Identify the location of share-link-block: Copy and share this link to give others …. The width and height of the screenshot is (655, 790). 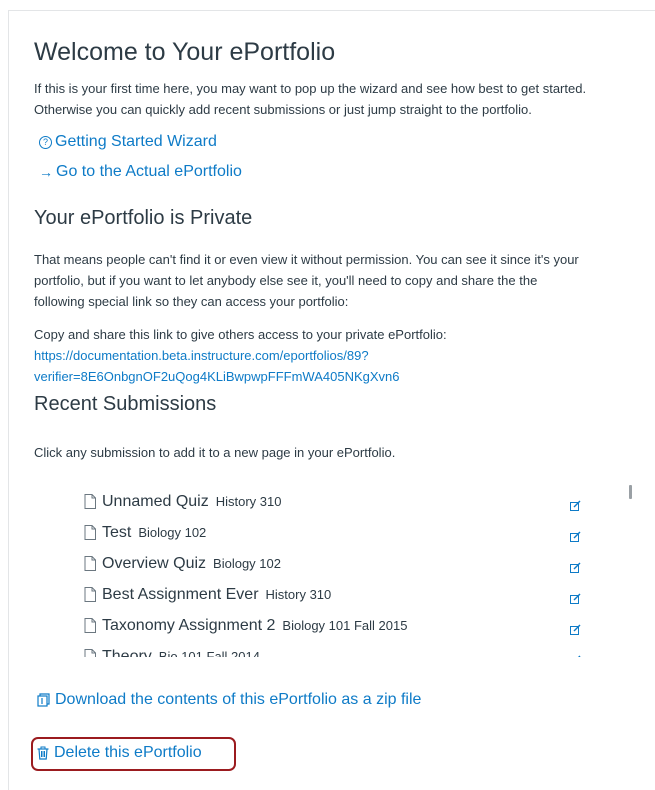
(340, 355).